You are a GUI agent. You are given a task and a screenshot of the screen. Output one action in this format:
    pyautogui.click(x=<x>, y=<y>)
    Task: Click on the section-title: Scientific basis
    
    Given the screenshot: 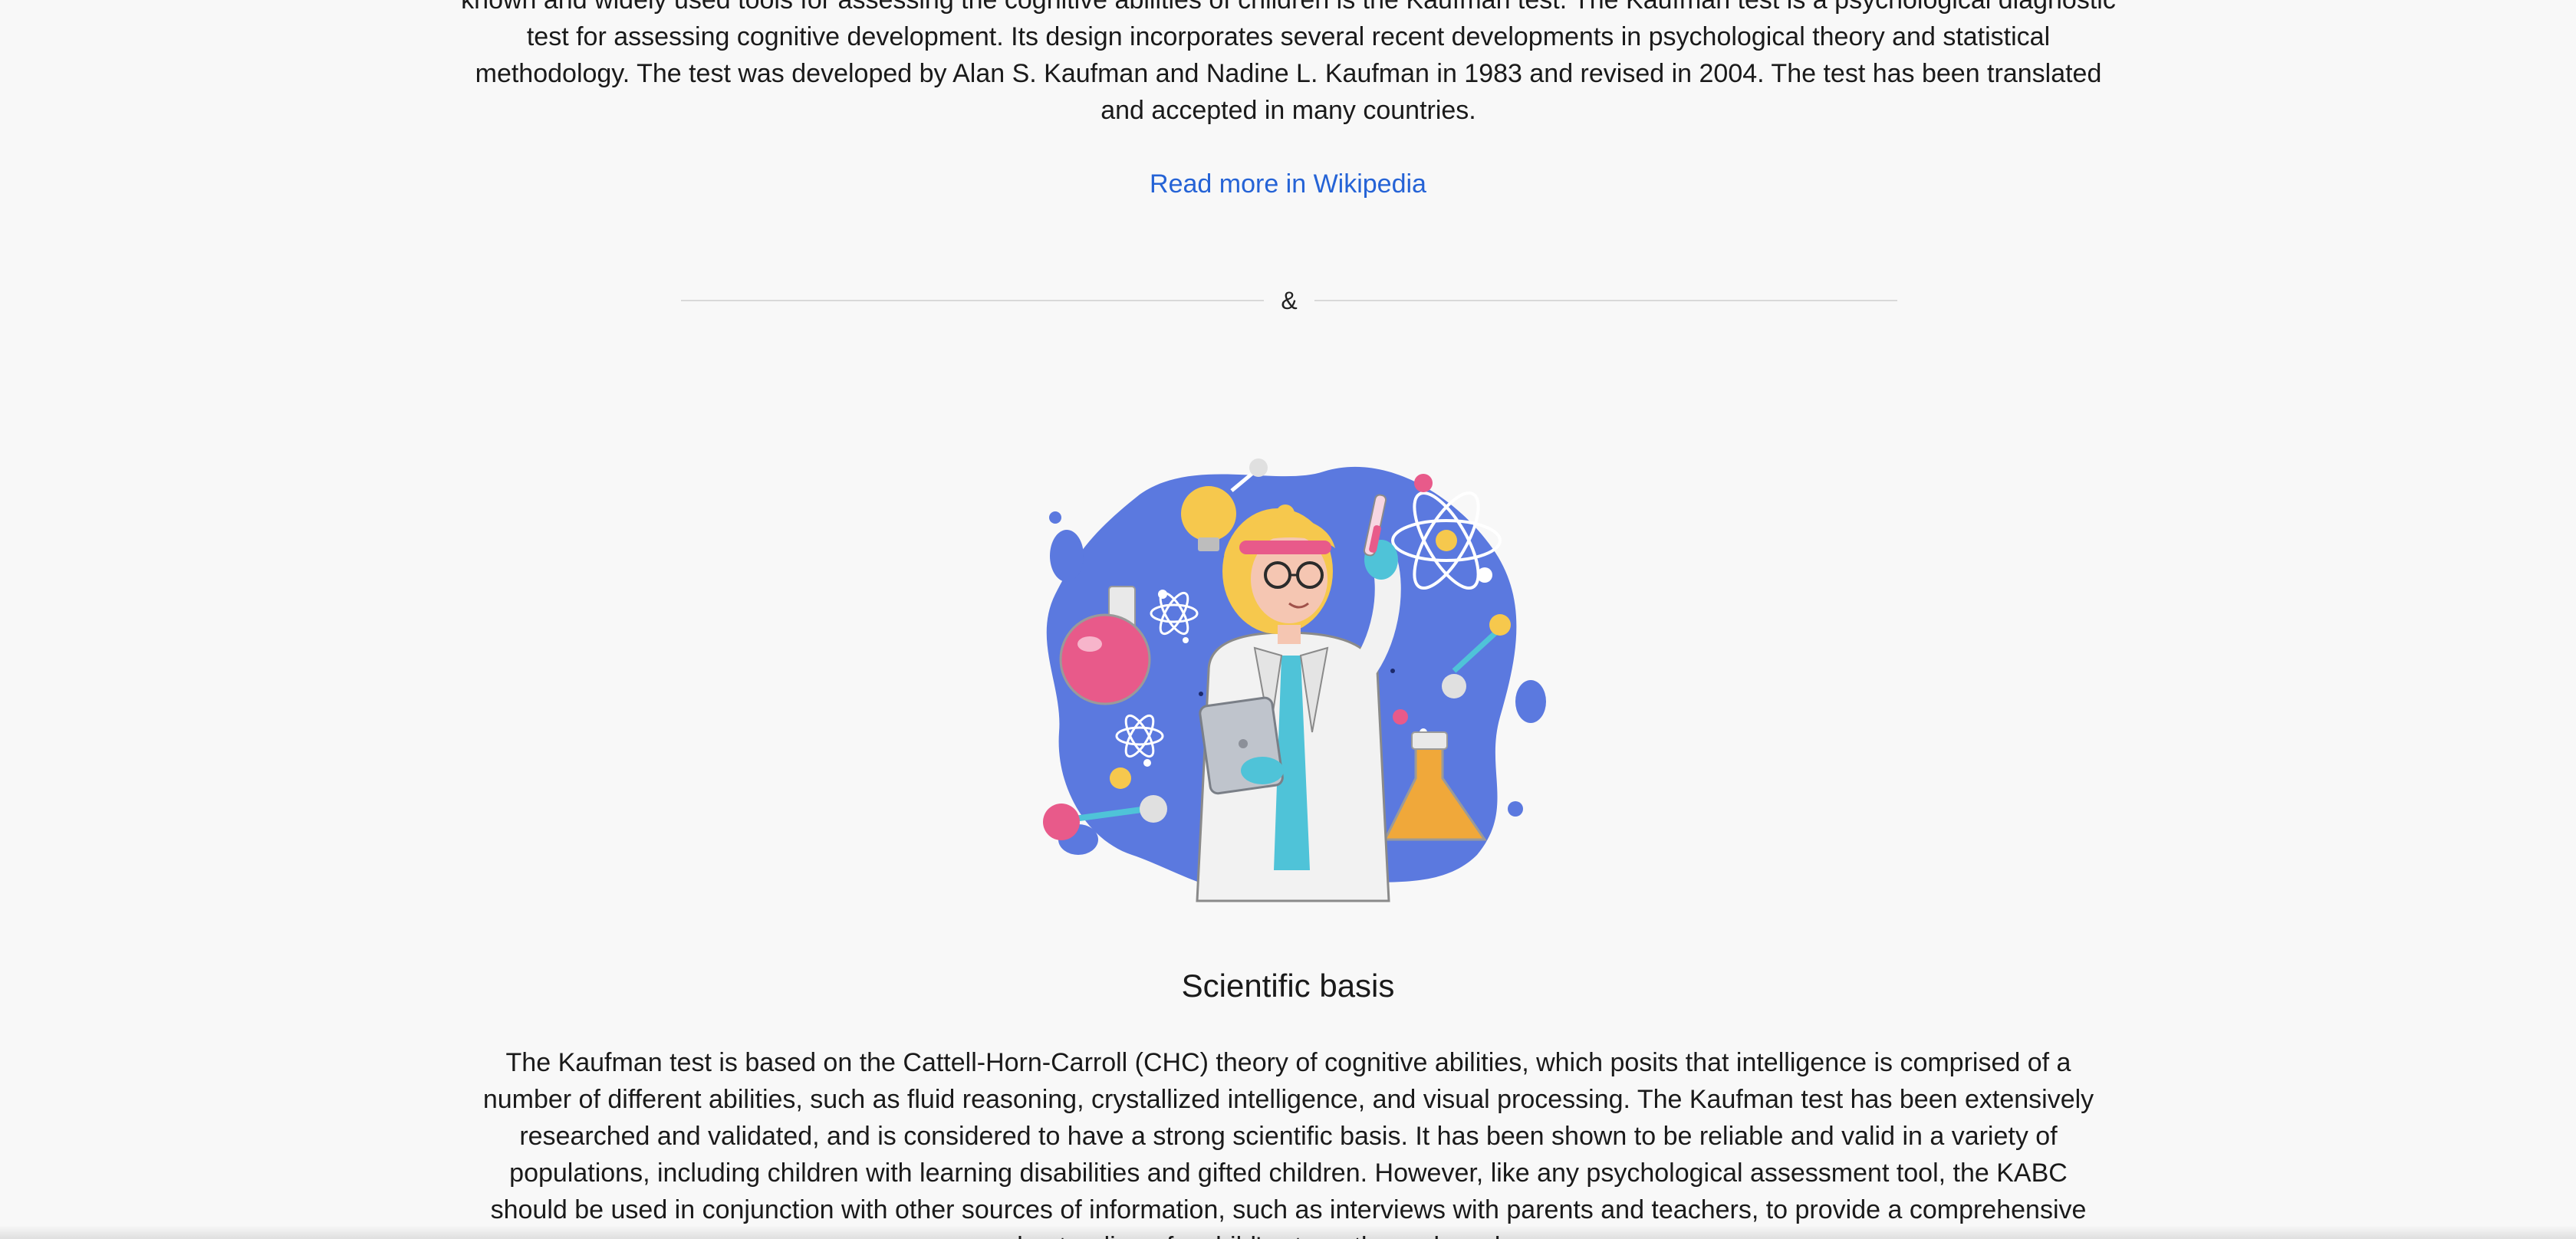 What is the action you would take?
    pyautogui.click(x=1288, y=986)
    